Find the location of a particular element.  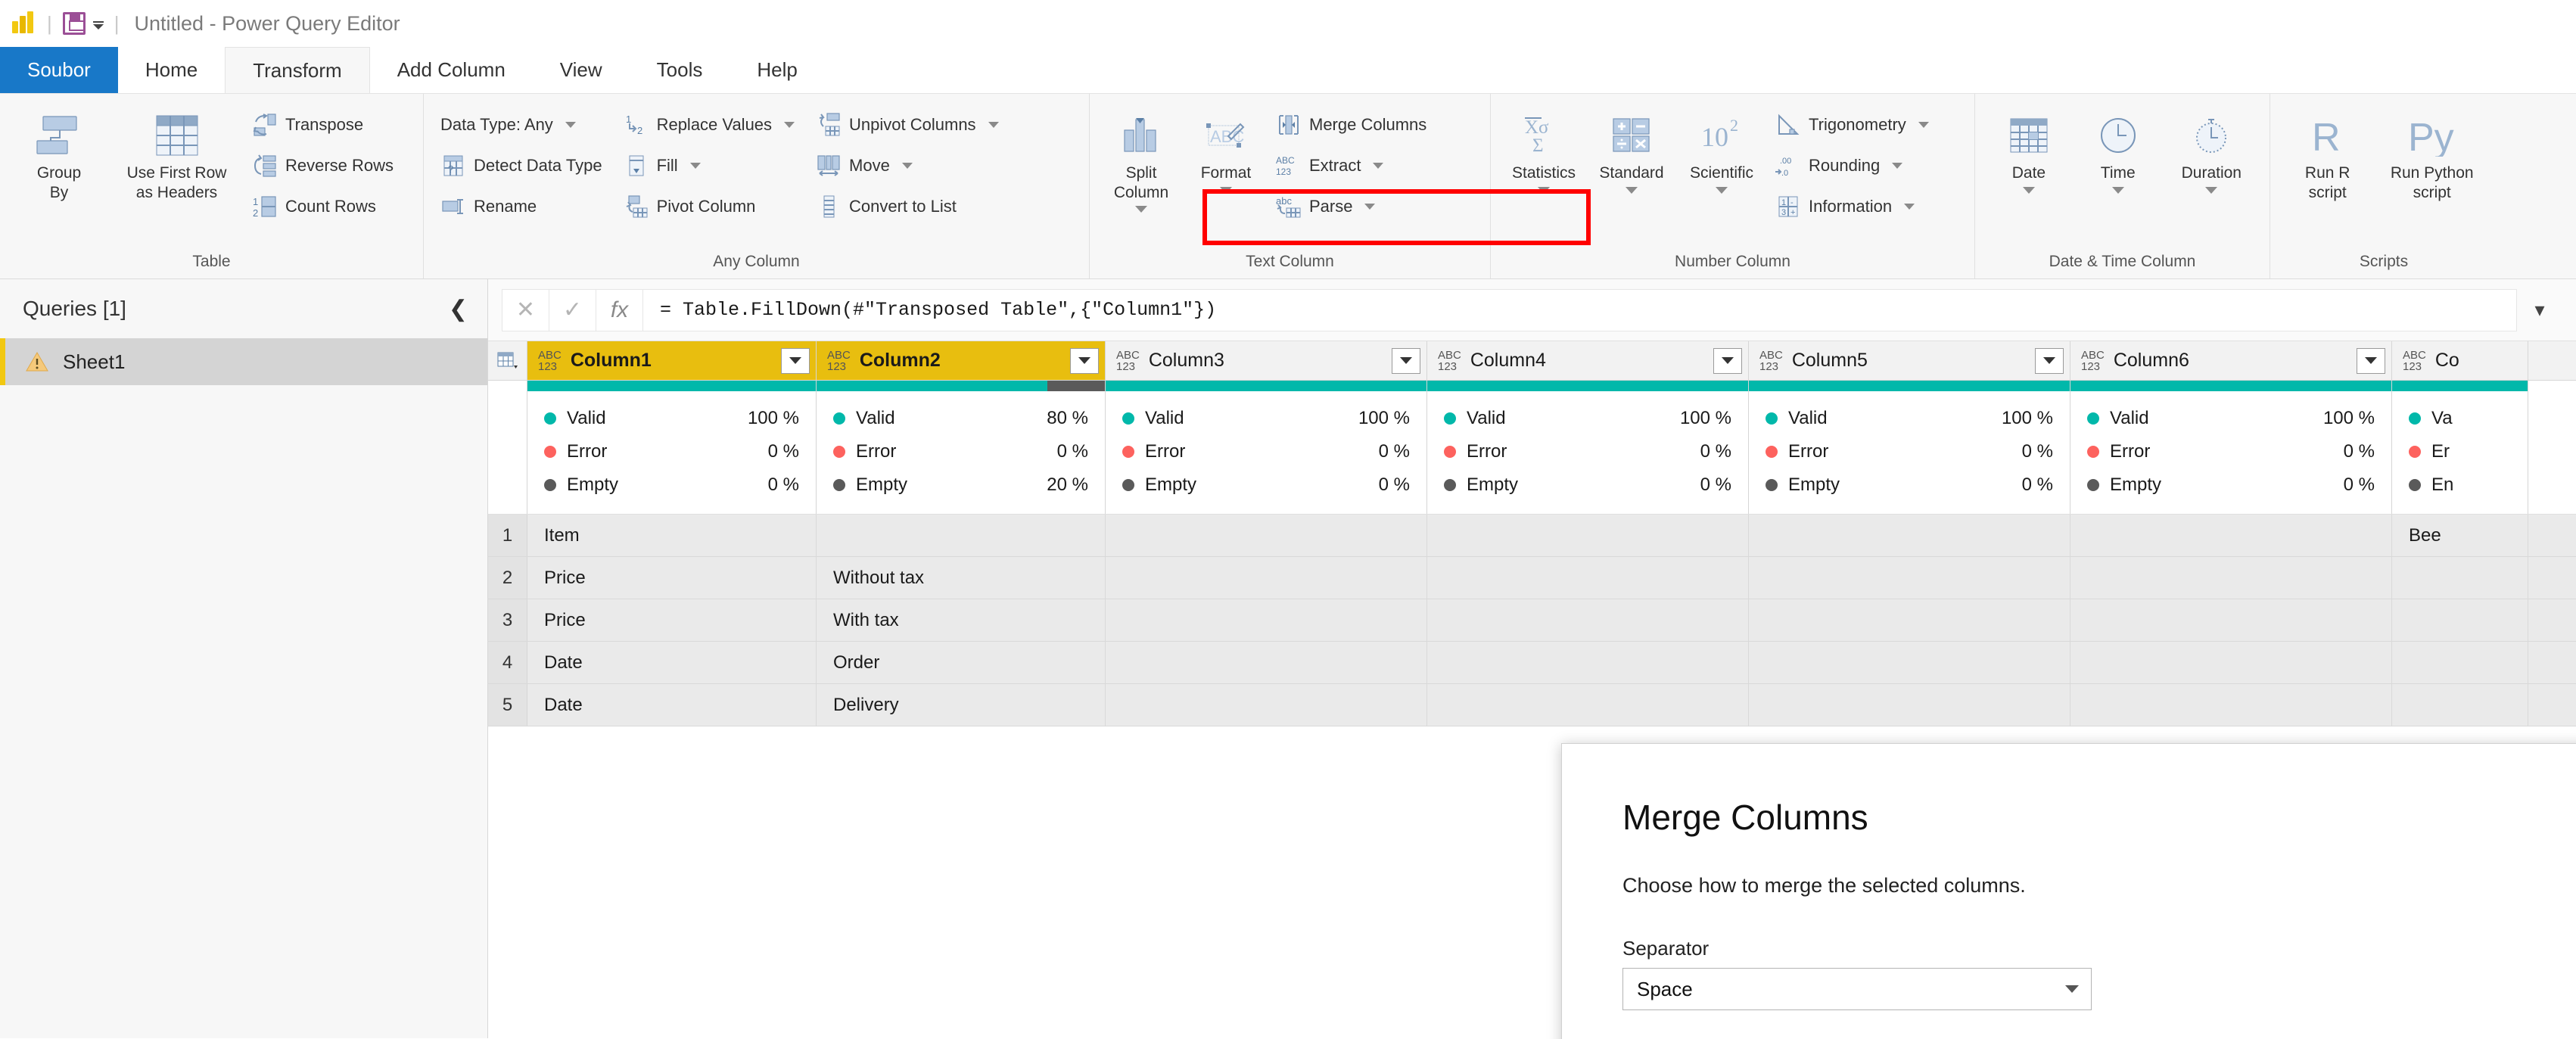

date-button: Date is located at coordinates (2029, 148).